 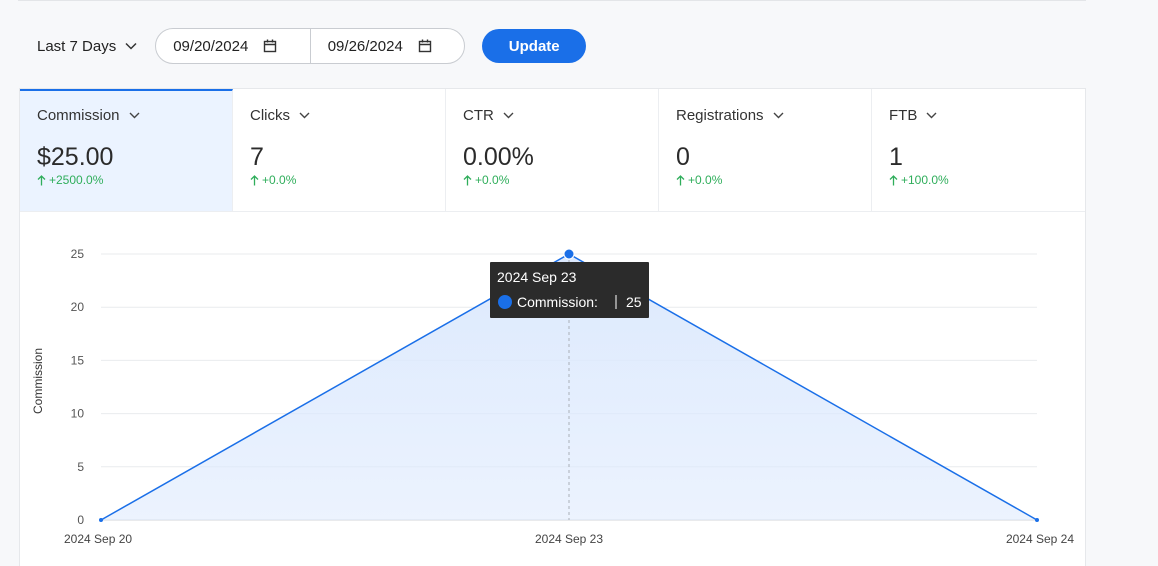 What do you see at coordinates (211, 46) in the screenshot?
I see `start-date-value: 09/20/2024` at bounding box center [211, 46].